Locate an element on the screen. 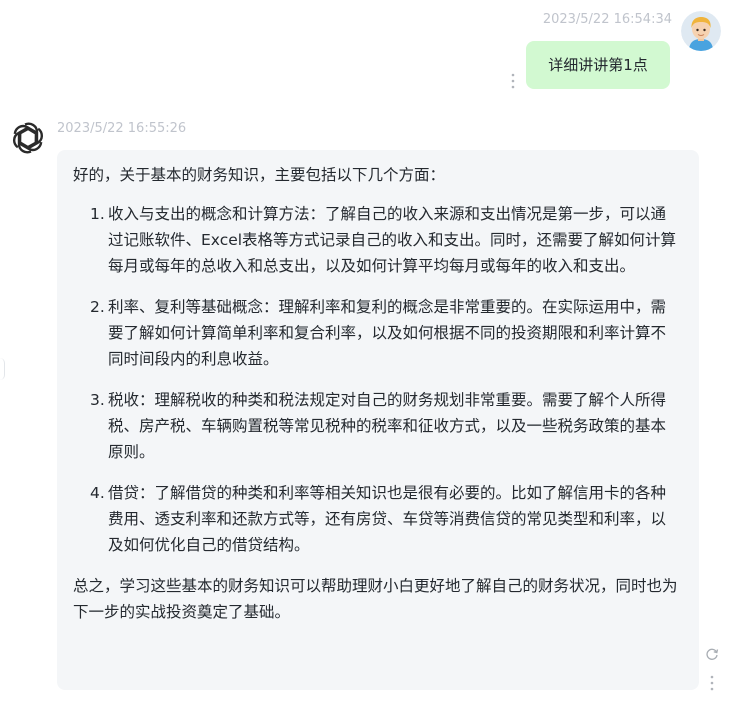  list-item-number: 4. is located at coordinates (97, 493).